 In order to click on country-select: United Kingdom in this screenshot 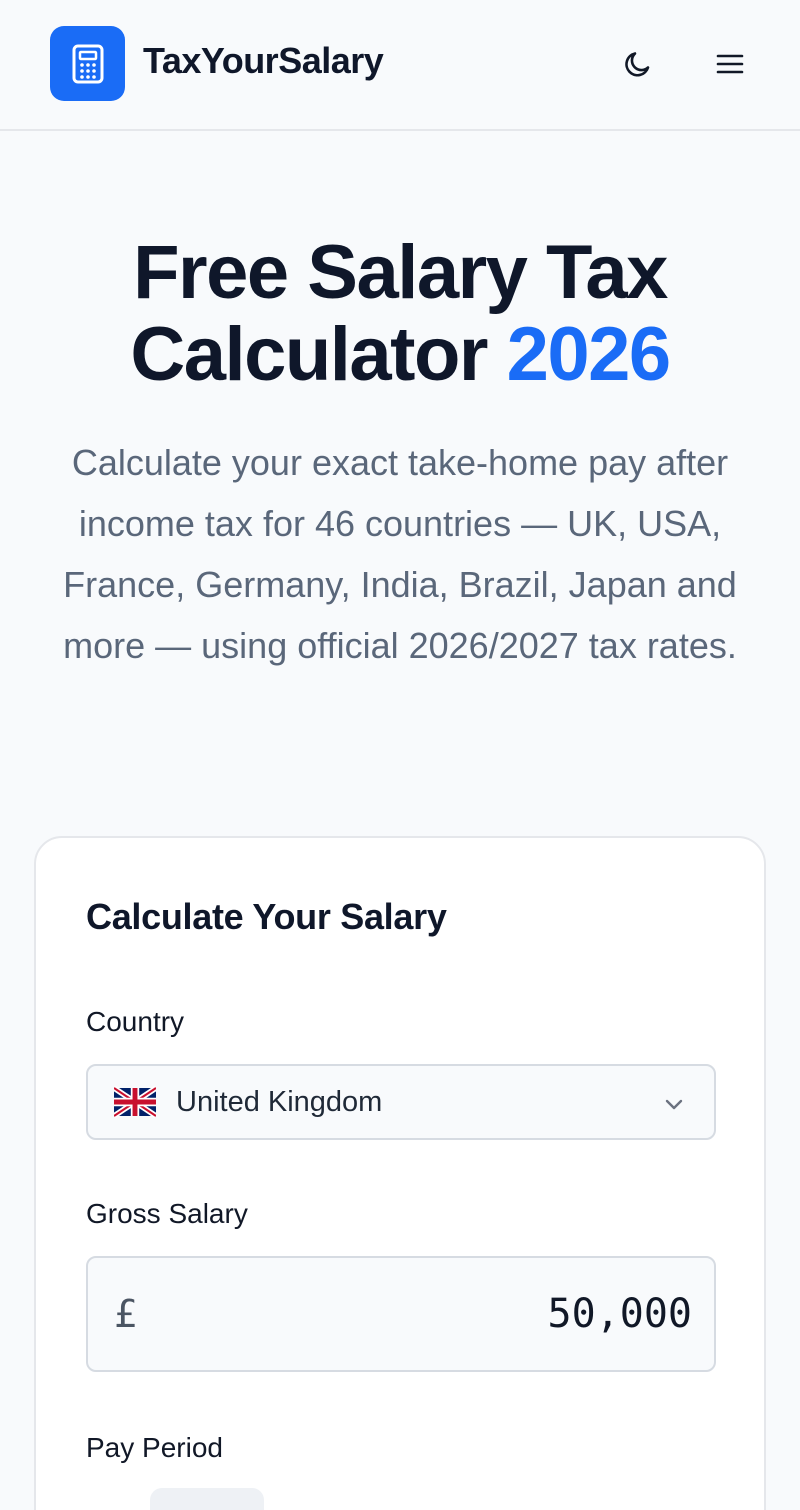, I will do `click(401, 1102)`.